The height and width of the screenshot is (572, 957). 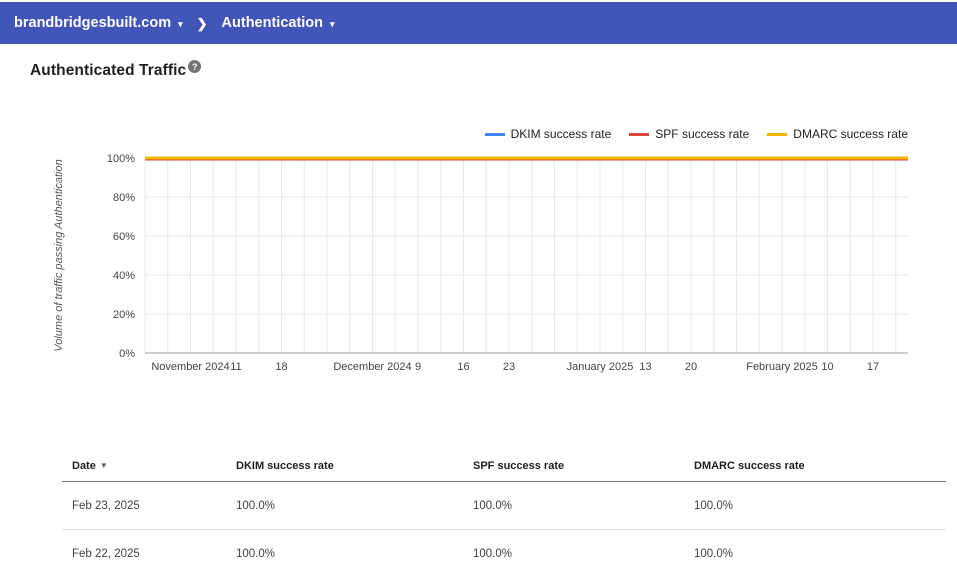 I want to click on column-header-date: Date ▼, so click(x=144, y=466).